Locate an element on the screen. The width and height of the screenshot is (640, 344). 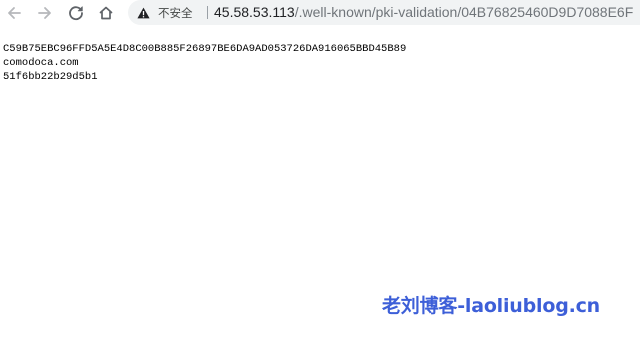
url-host: 45.58.53.113 is located at coordinates (254, 12).